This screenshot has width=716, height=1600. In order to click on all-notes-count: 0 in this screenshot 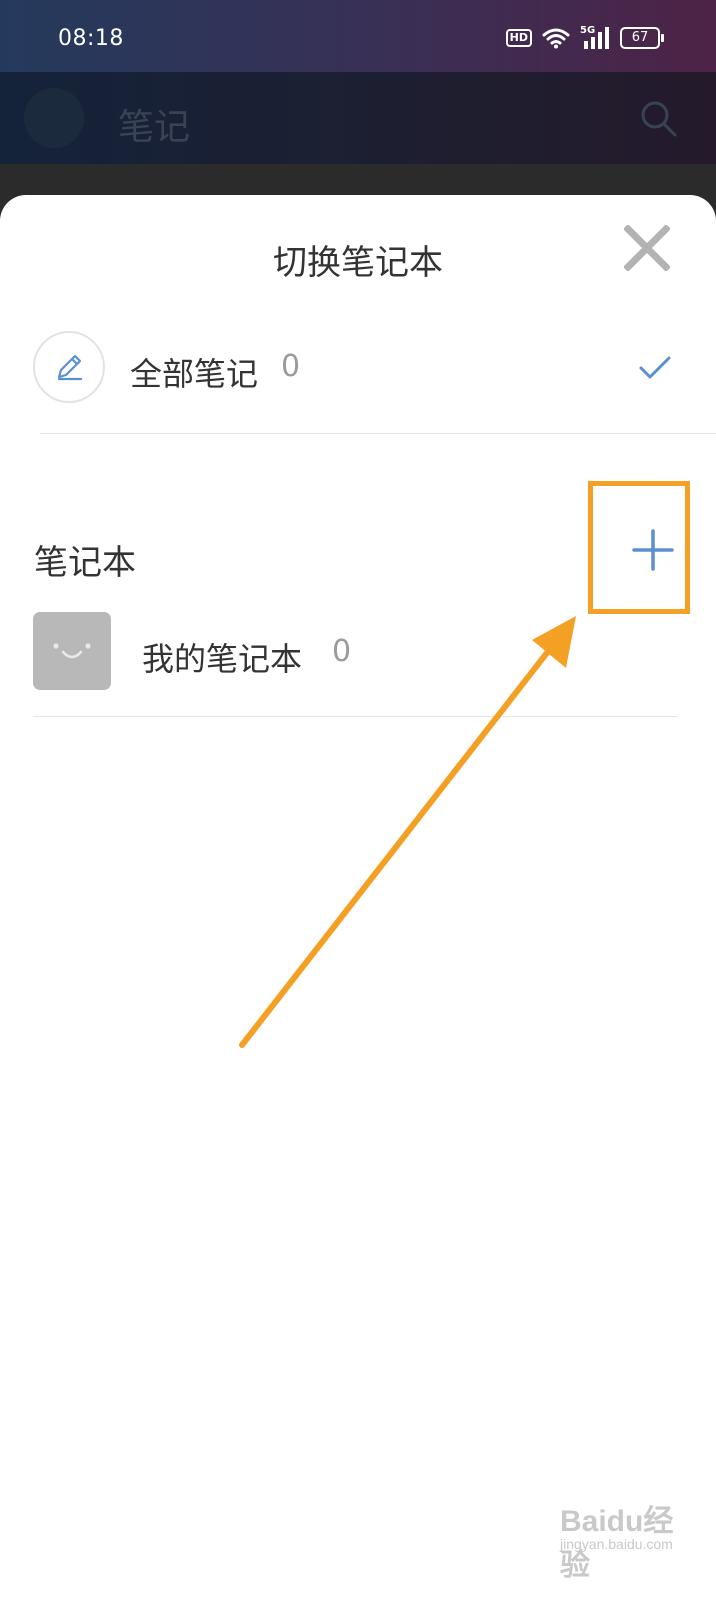, I will do `click(291, 366)`.